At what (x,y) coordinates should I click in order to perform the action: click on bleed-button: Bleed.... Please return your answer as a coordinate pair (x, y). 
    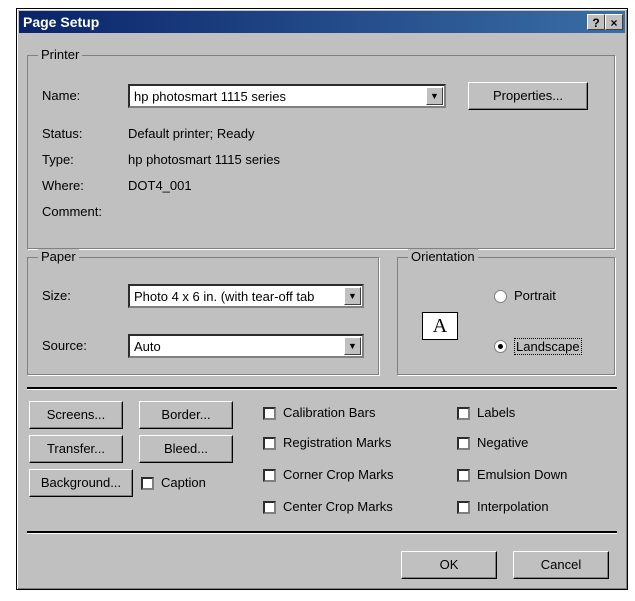
    Looking at the image, I should click on (186, 449).